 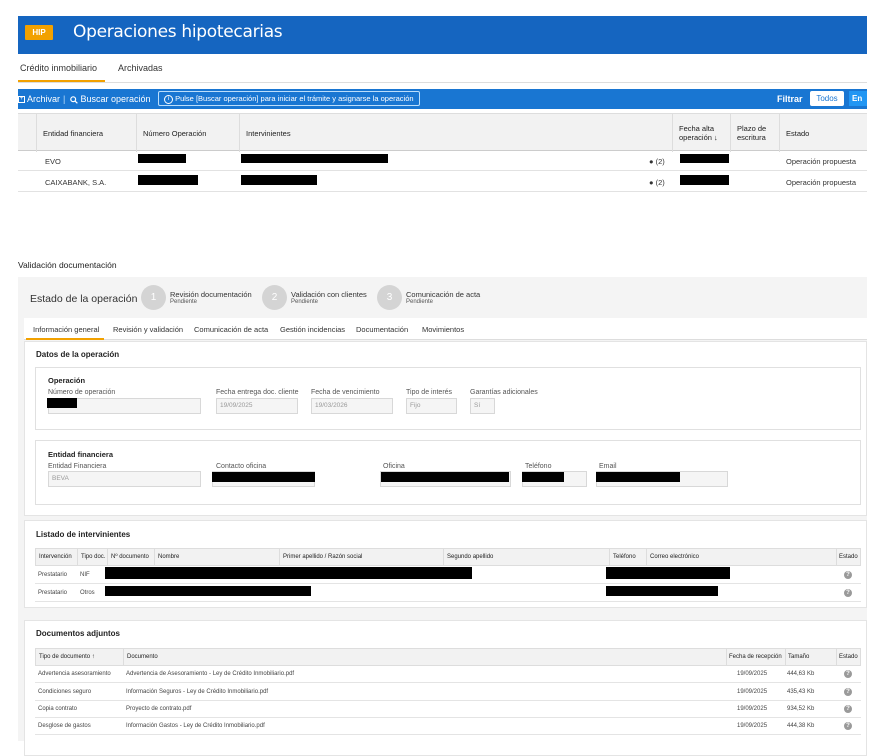 I want to click on tipo-interes-field: Fijo, so click(x=431, y=406).